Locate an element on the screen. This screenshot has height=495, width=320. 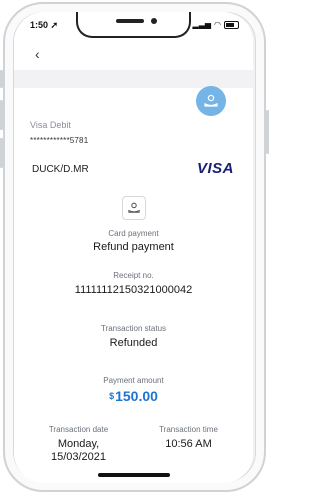
status-value: Refunded is located at coordinates (133, 343).